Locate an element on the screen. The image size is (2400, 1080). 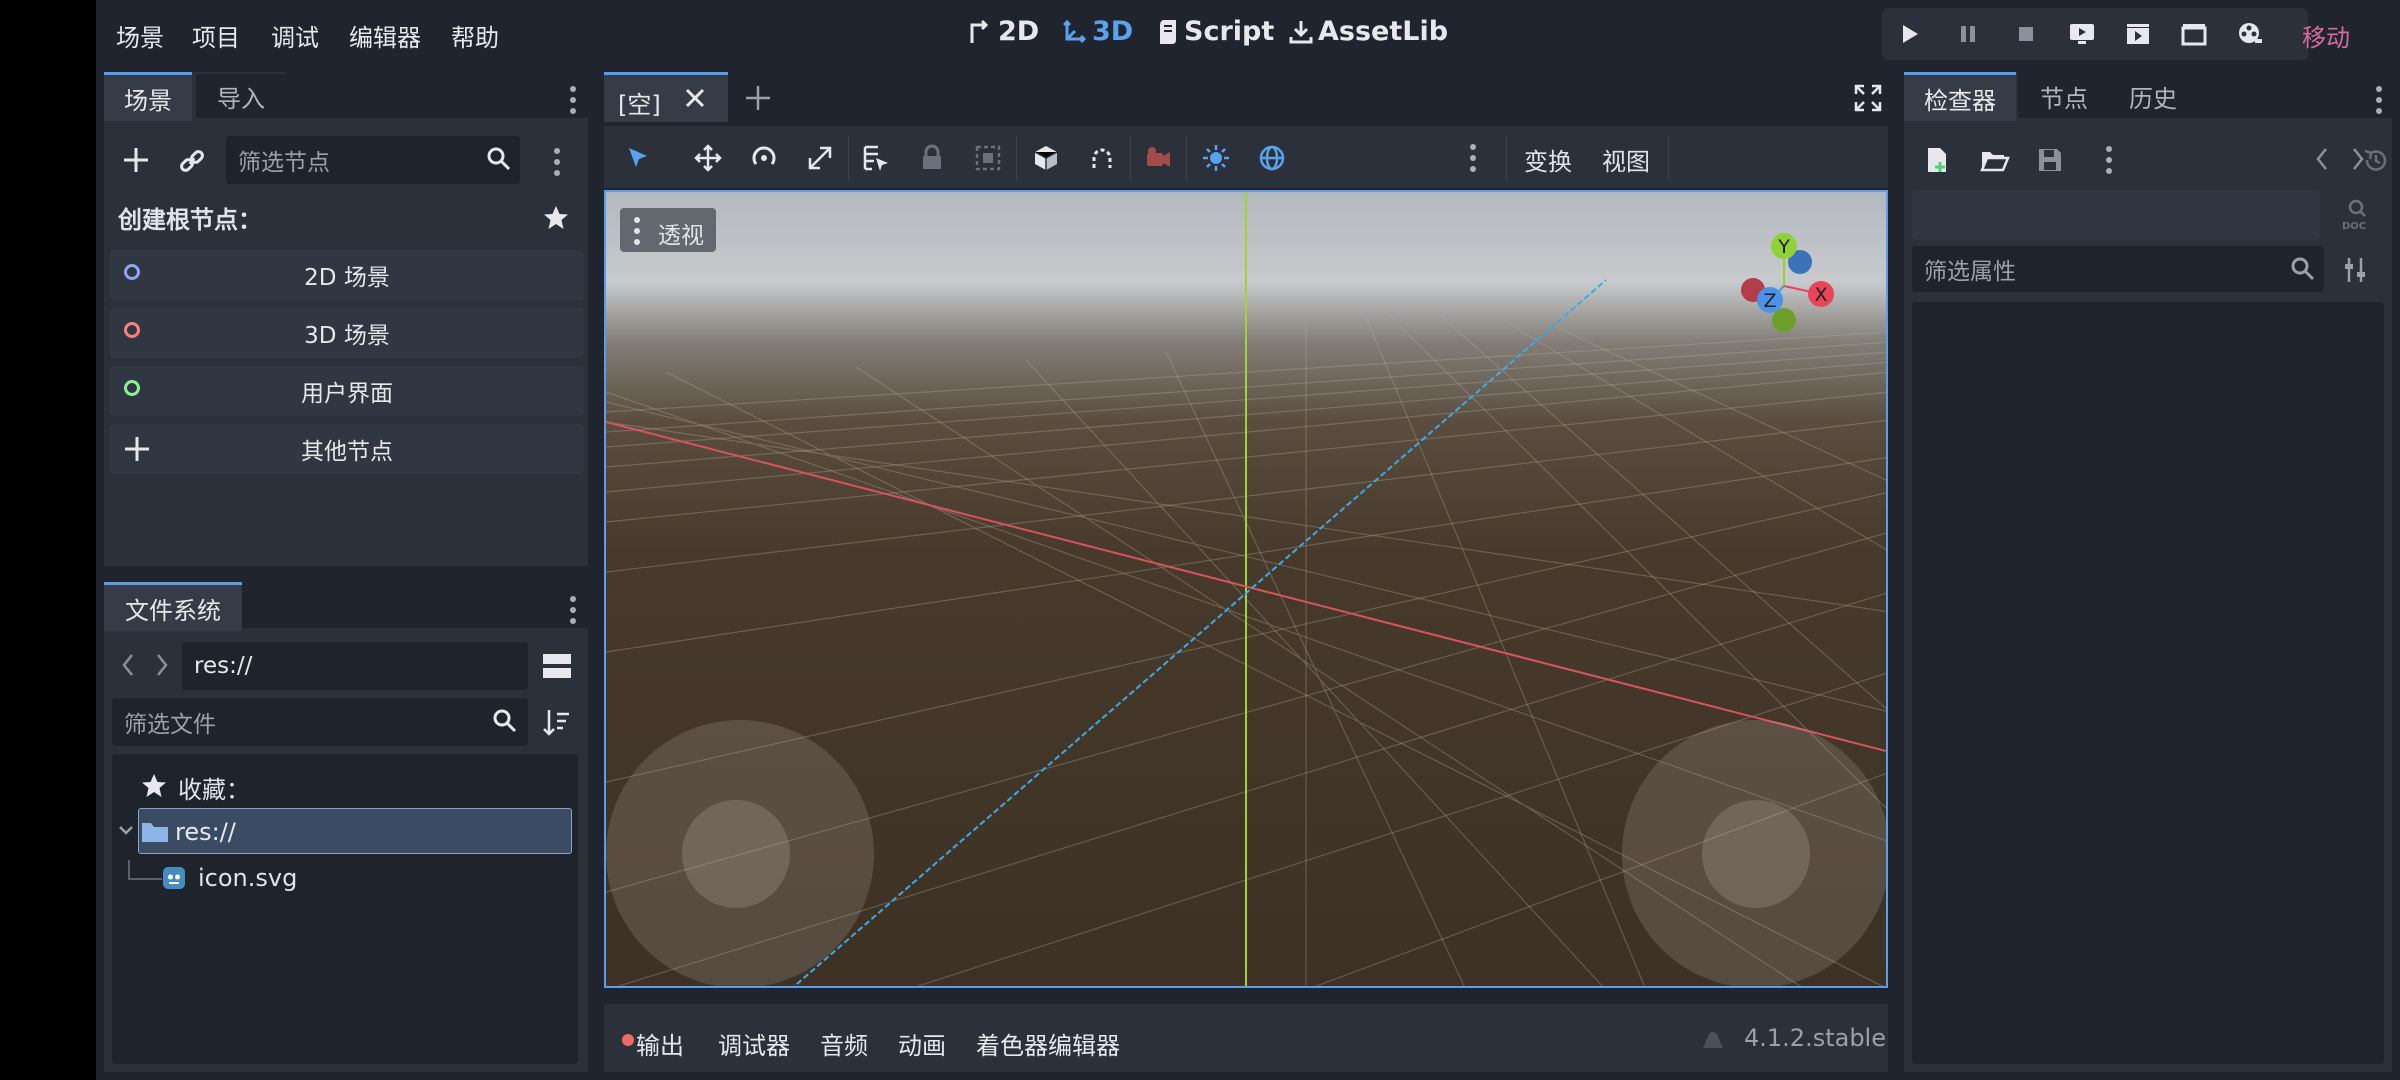
tab-import: 导入 is located at coordinates (241, 96).